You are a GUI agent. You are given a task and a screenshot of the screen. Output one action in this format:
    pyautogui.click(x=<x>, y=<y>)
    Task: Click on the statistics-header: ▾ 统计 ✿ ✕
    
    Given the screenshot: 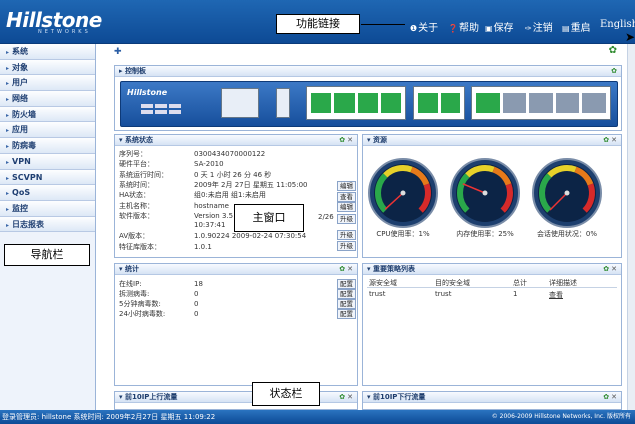 What is the action you would take?
    pyautogui.click(x=236, y=269)
    